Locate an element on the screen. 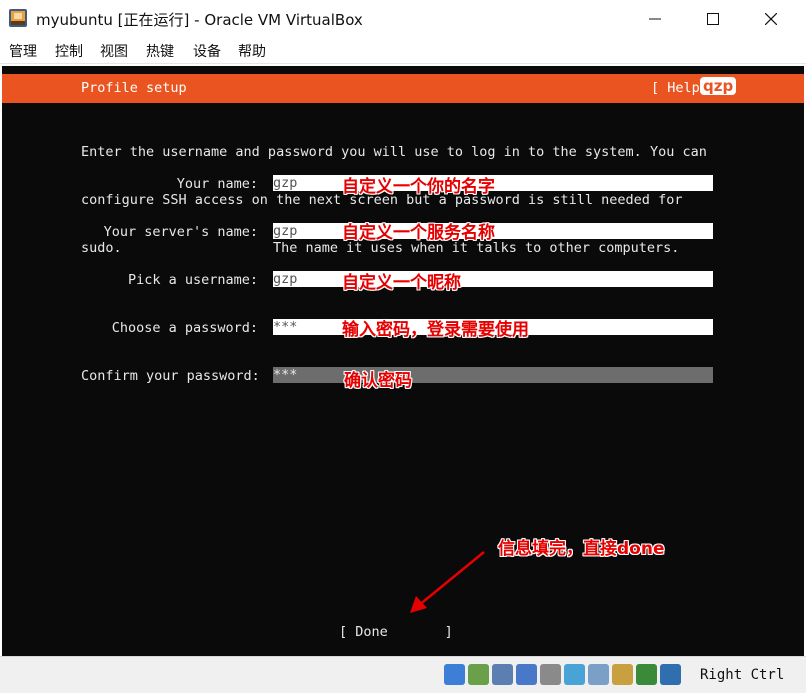  close-button is located at coordinates (771, 19).